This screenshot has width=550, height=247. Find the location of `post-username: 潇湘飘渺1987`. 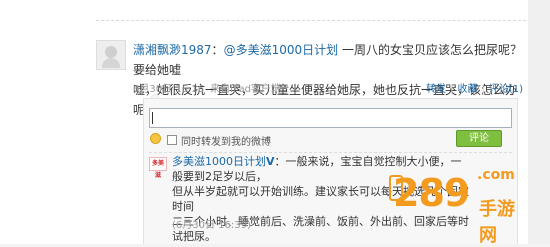

post-username: 潇湘飘渺1987 is located at coordinates (172, 50).